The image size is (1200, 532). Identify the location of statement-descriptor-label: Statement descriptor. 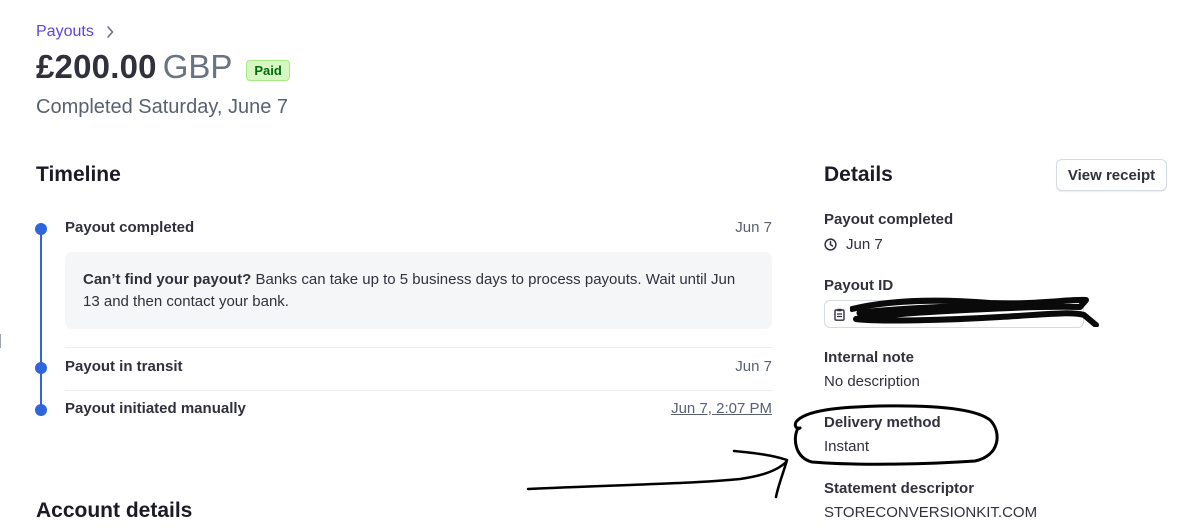
(899, 488).